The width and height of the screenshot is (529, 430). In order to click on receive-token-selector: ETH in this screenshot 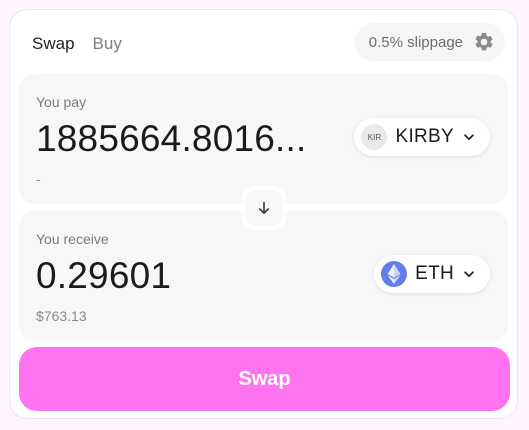, I will do `click(432, 274)`.